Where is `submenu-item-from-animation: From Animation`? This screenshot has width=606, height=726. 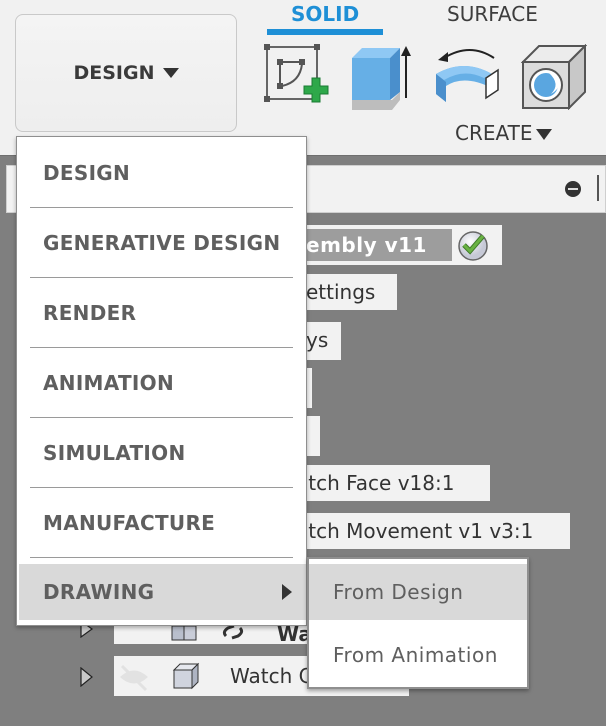 submenu-item-from-animation: From Animation is located at coordinates (418, 655).